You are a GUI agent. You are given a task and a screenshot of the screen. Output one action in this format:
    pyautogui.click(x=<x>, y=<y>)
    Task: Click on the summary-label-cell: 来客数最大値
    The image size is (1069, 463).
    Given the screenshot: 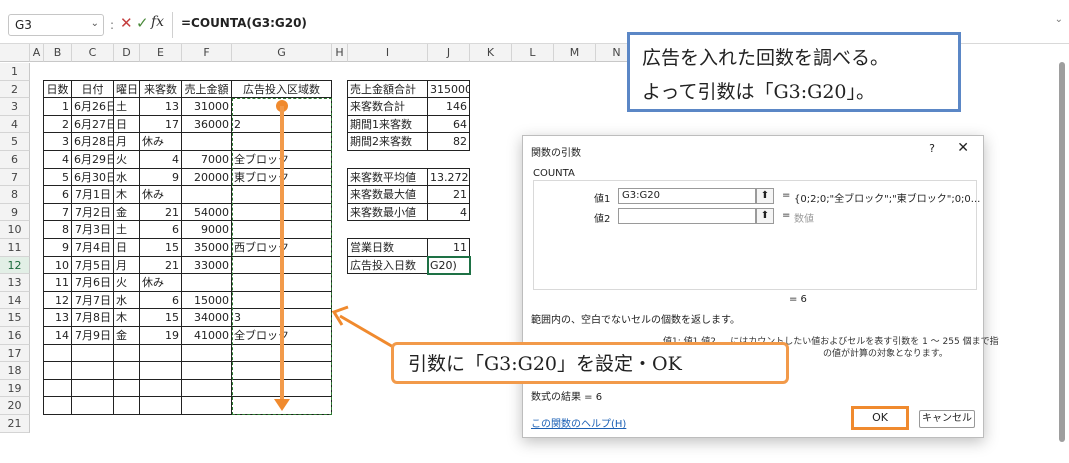 What is the action you would take?
    pyautogui.click(x=387, y=194)
    